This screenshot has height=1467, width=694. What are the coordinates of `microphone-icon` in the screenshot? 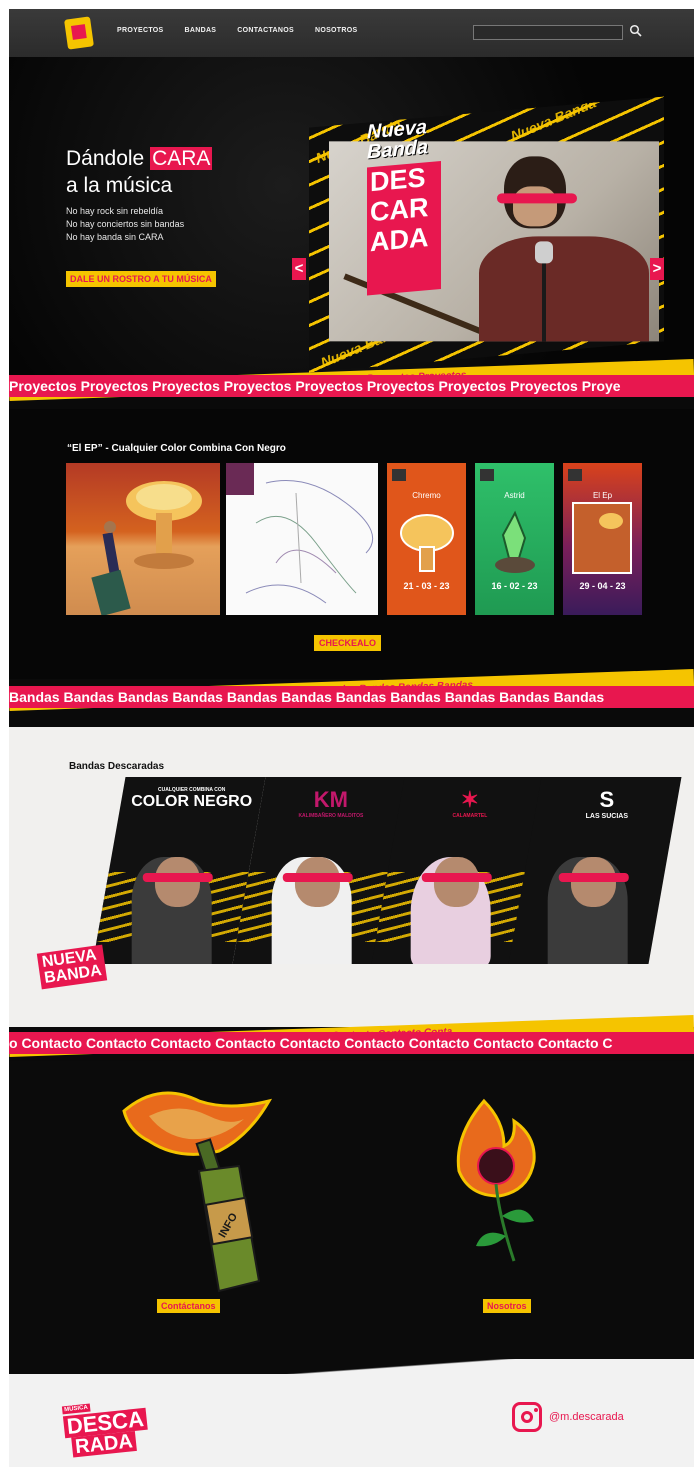 It's located at (544, 252).